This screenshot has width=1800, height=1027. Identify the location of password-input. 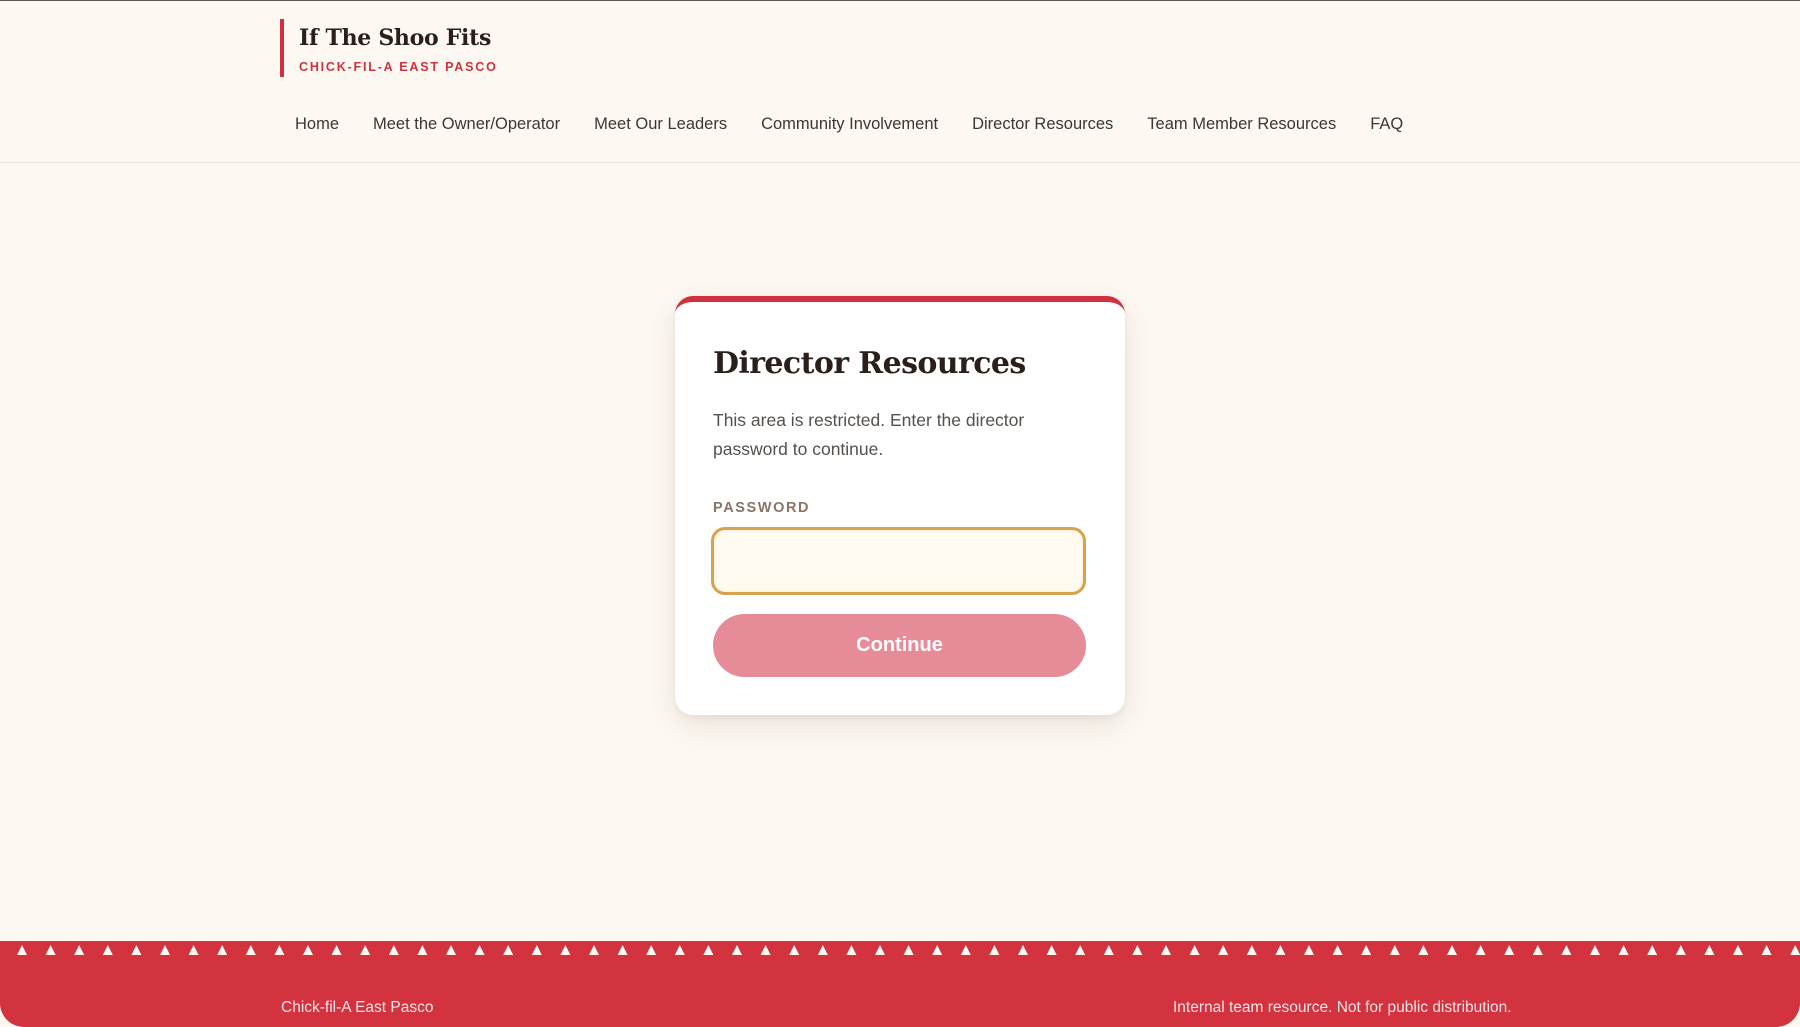
(898, 561).